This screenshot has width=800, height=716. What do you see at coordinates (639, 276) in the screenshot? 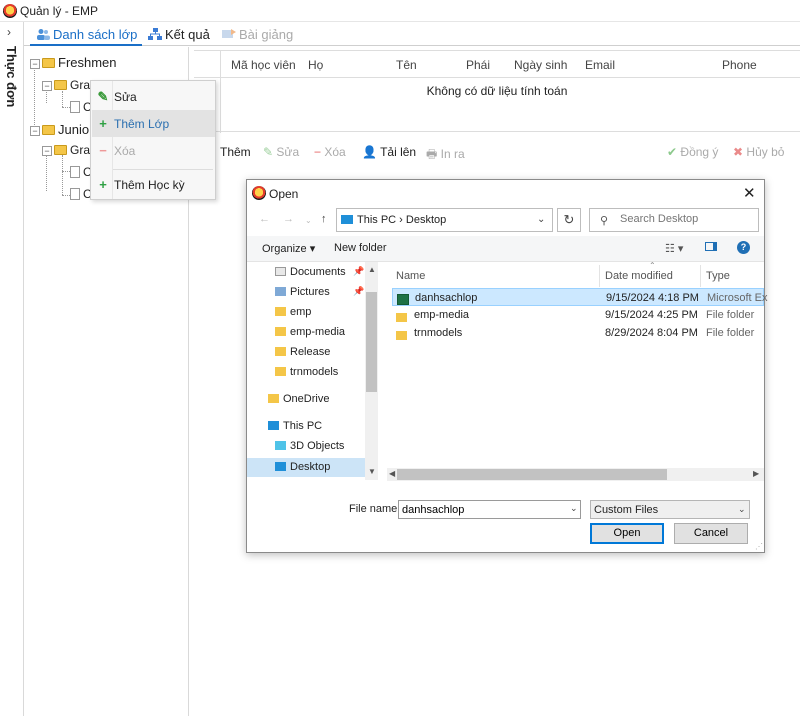
I see `column-date-modified: Date modified` at bounding box center [639, 276].